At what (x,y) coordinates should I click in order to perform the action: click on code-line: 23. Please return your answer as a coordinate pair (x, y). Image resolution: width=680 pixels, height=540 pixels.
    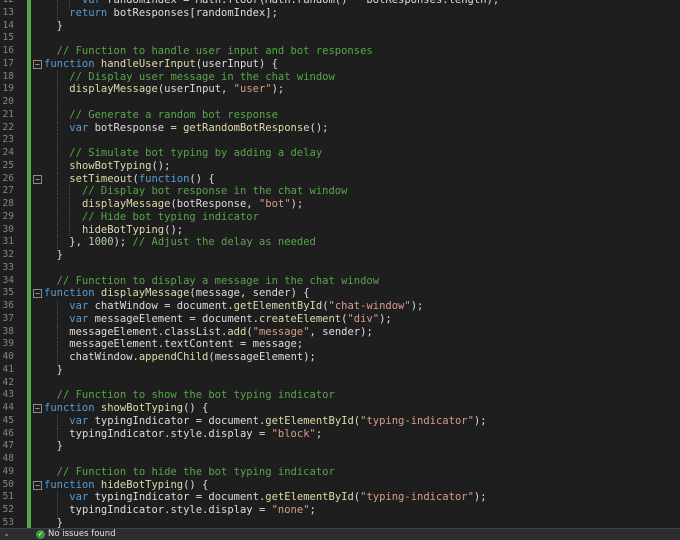
    Looking at the image, I should click on (340, 140).